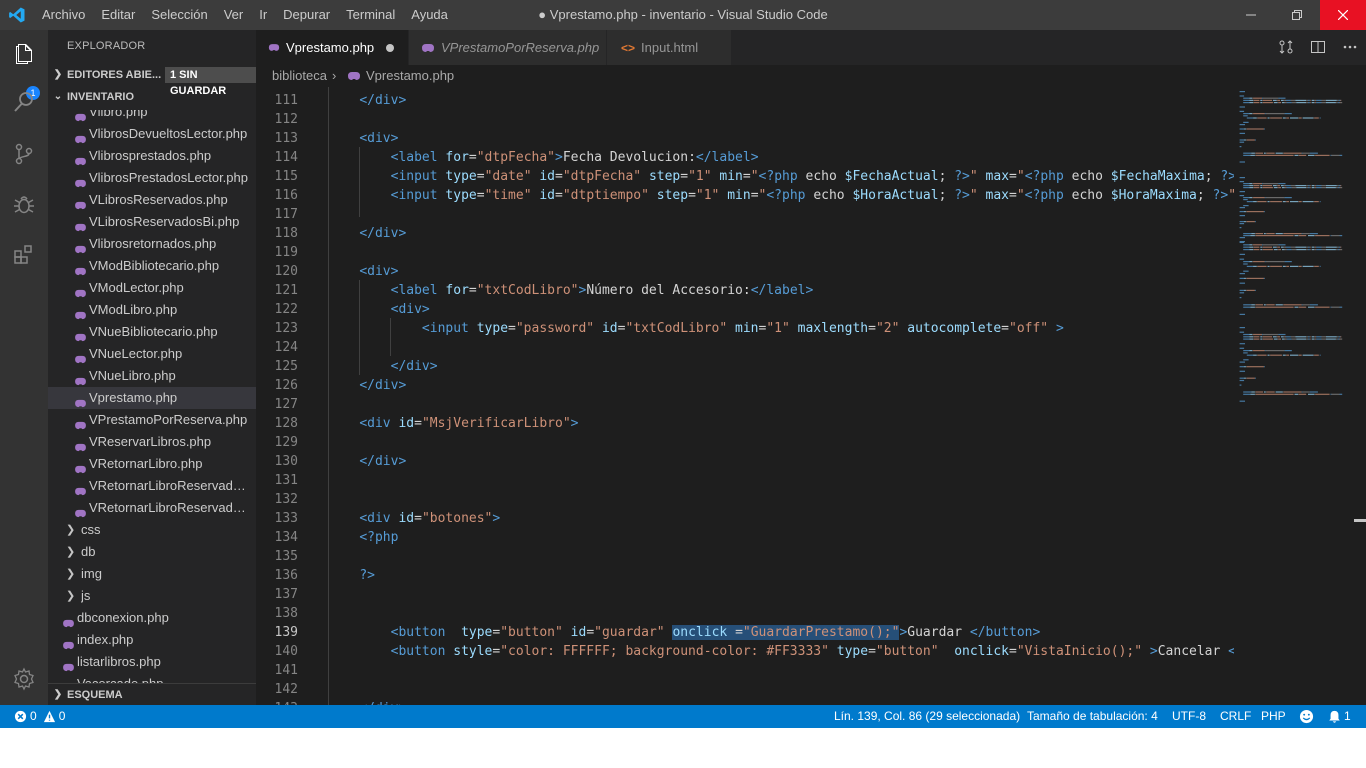 Image resolution: width=1366 pixels, height=768 pixels. What do you see at coordinates (63, 15) in the screenshot?
I see `menu-item: Archivo` at bounding box center [63, 15].